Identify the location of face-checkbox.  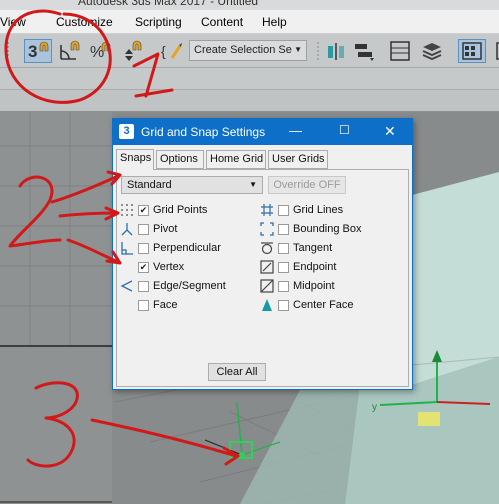
(143, 305).